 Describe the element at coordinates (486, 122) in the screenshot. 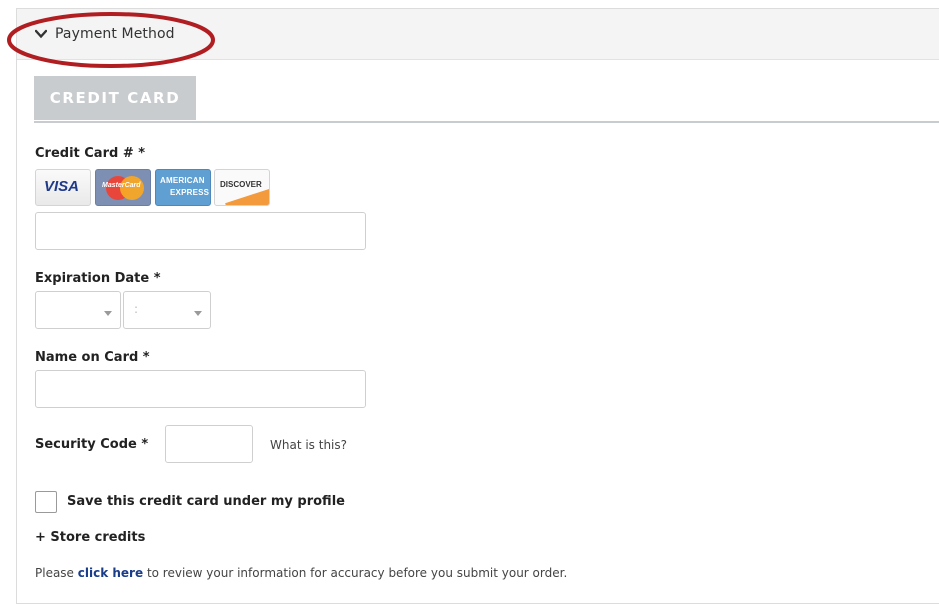

I see `tab-divider` at that location.